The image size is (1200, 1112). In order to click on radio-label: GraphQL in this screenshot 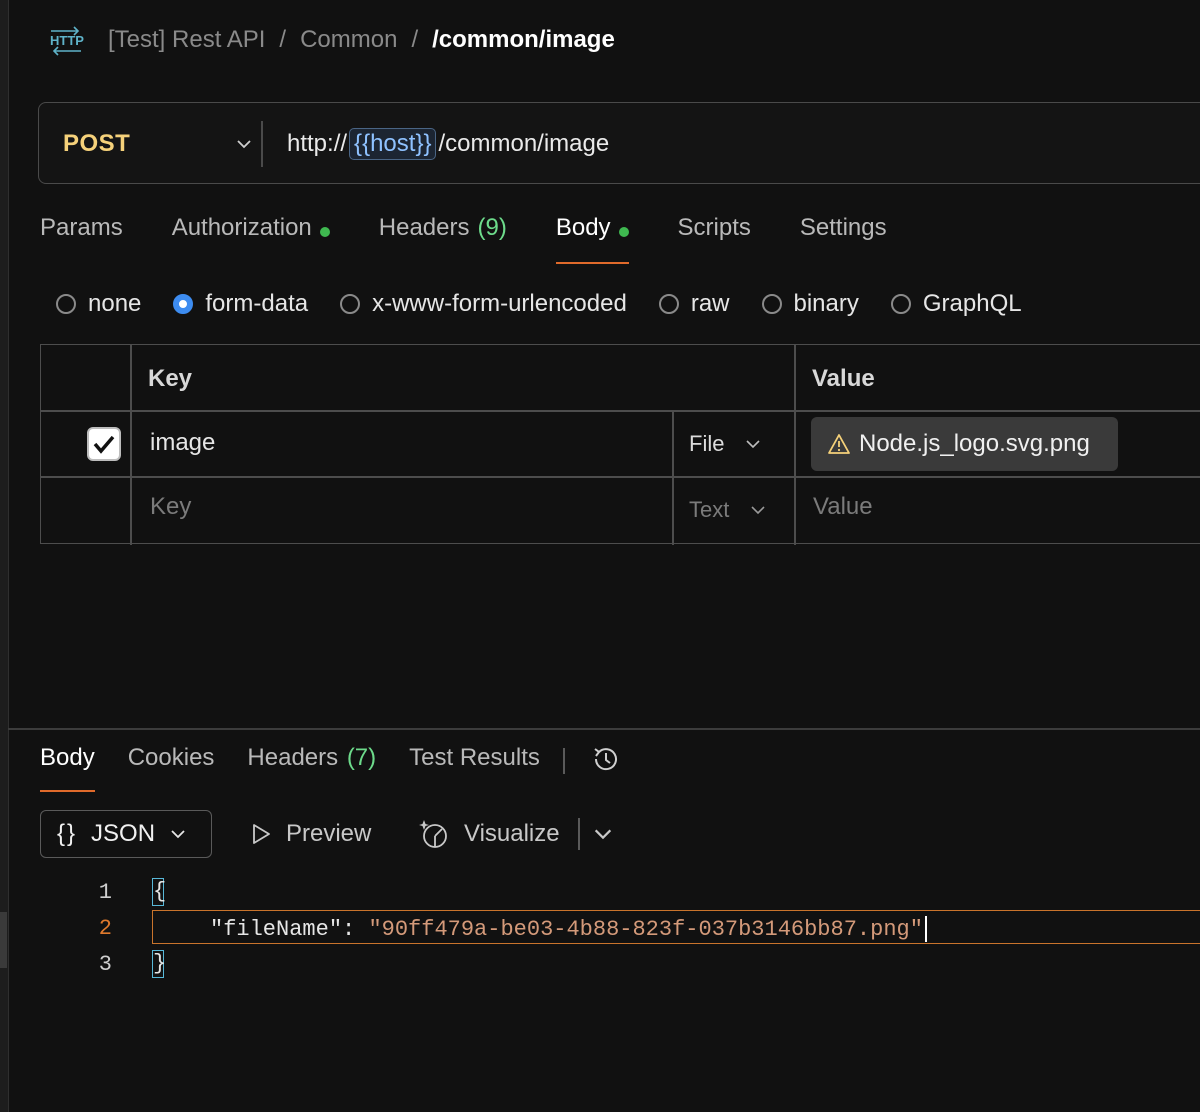, I will do `click(972, 303)`.